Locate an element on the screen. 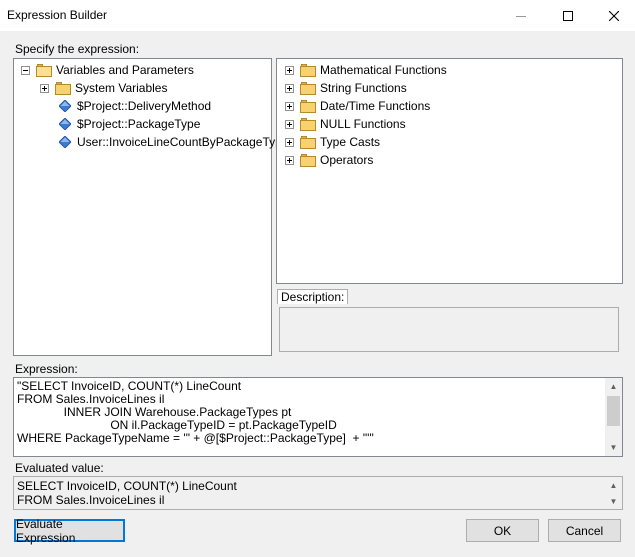  evaluated-scrollbar: ▲ ▼ is located at coordinates (613, 493).